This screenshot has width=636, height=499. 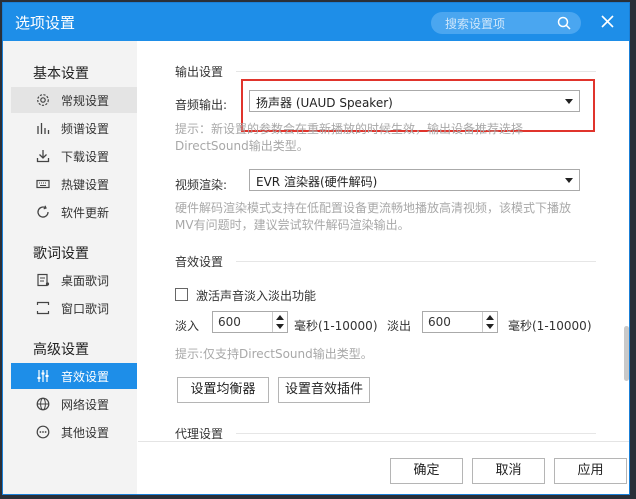 I want to click on ok-button: 确定, so click(x=426, y=471).